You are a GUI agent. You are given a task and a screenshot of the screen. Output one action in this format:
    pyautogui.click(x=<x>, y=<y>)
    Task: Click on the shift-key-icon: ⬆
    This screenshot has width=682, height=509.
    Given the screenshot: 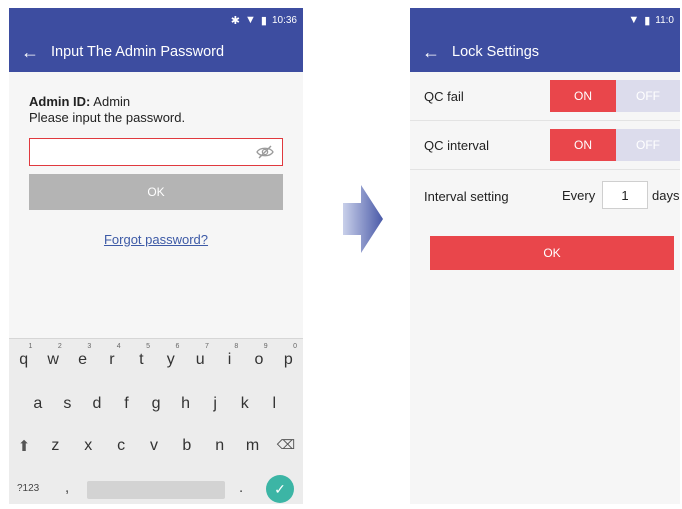 What is the action you would take?
    pyautogui.click(x=24, y=446)
    